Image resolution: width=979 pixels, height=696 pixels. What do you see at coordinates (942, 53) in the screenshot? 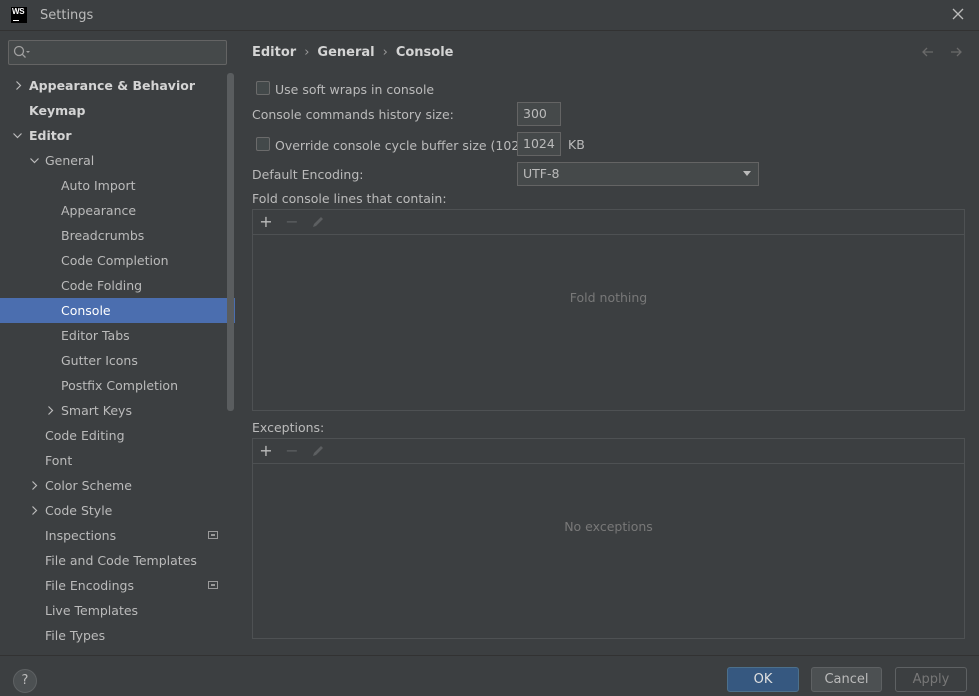
I see `navigation-arrows` at bounding box center [942, 53].